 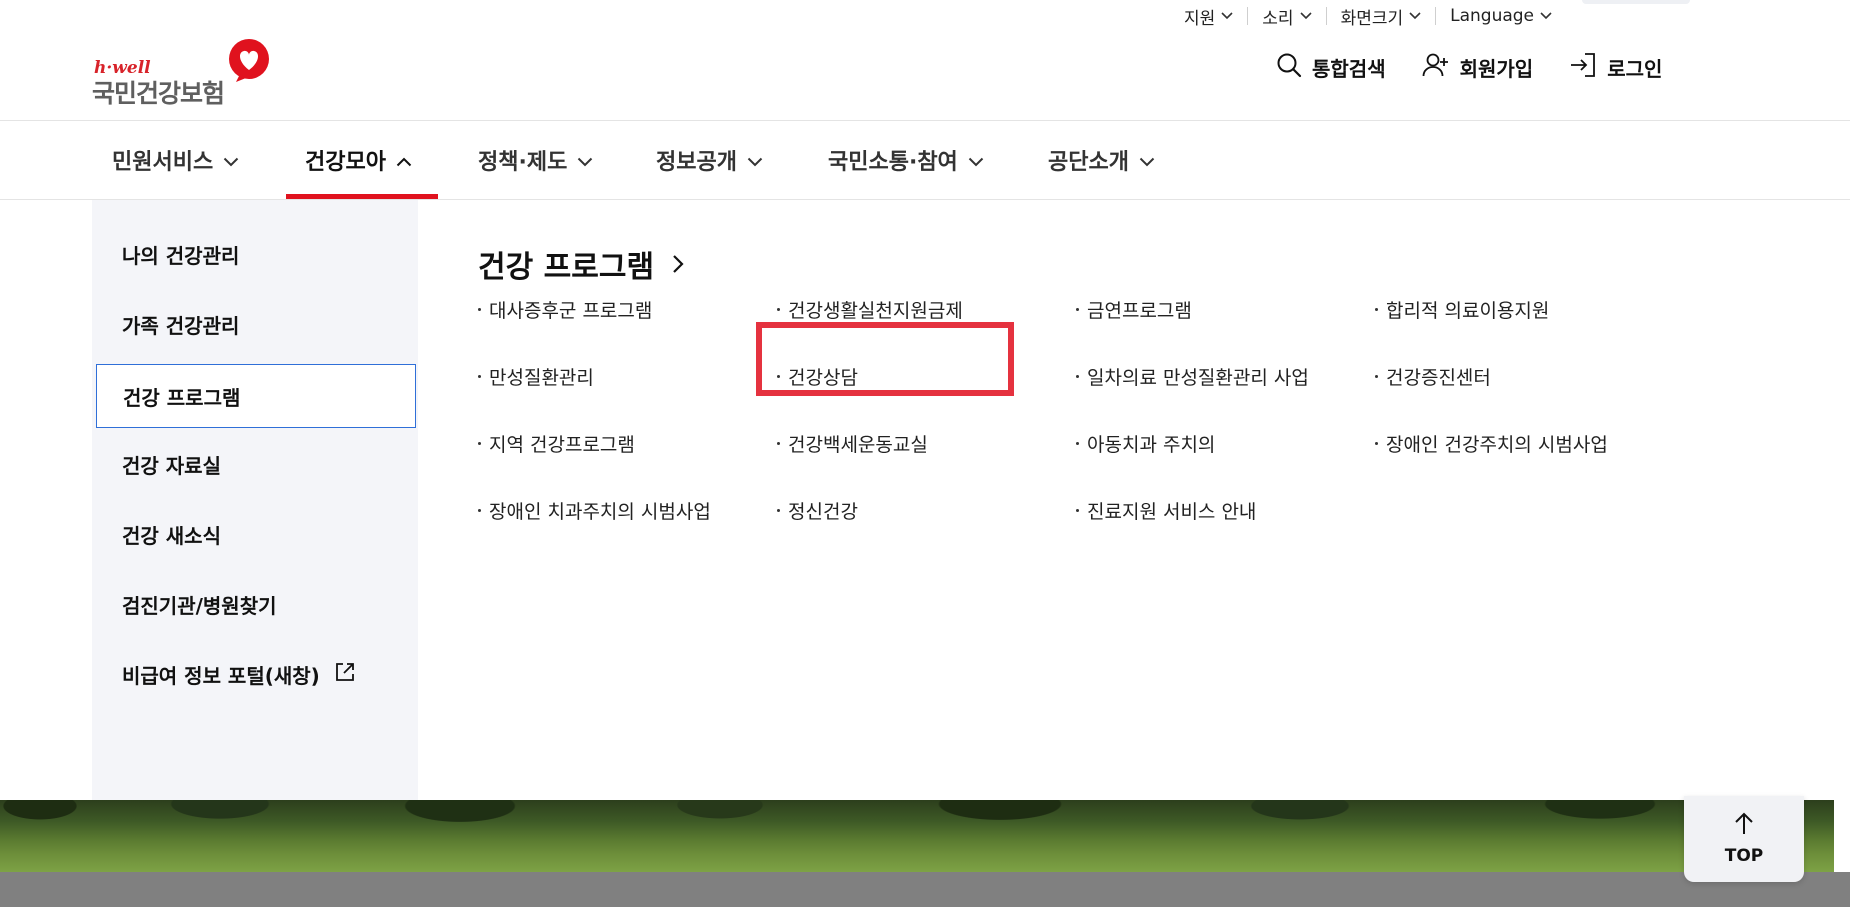 I want to click on login-button: 로그인, so click(x=1615, y=67).